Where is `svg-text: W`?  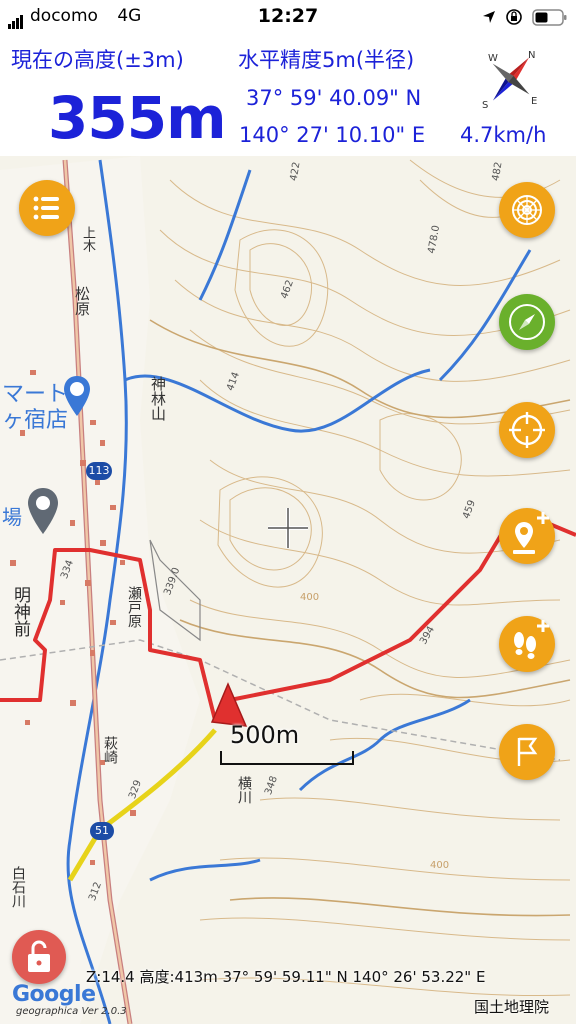
svg-text: W is located at coordinates (493, 58).